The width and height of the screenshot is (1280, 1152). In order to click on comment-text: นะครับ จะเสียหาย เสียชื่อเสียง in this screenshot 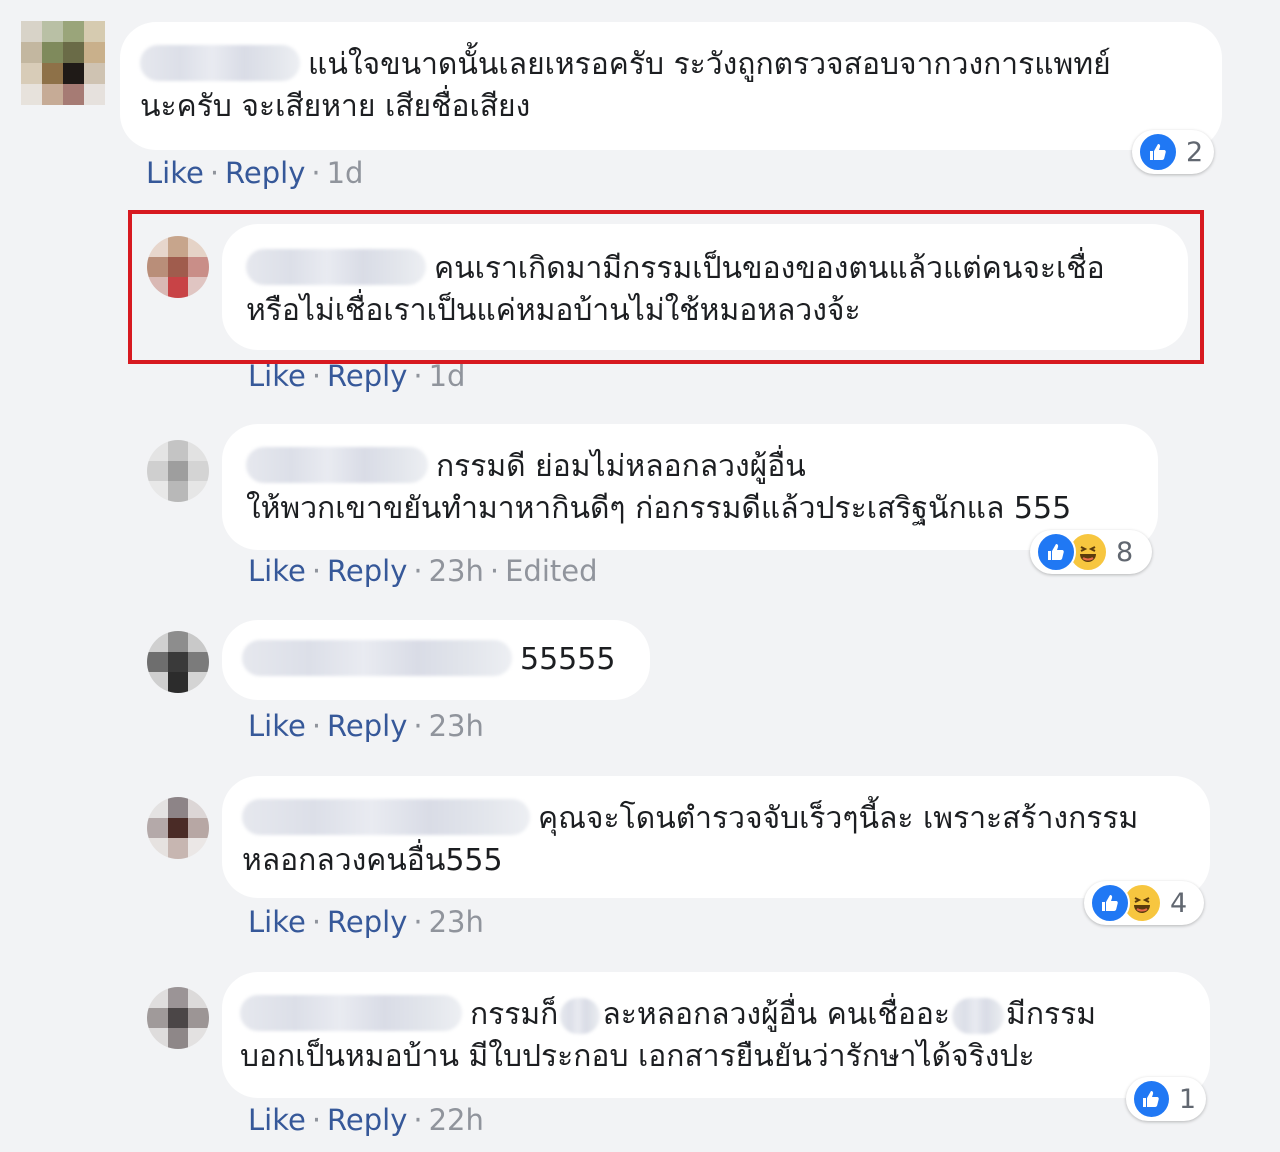, I will do `click(335, 106)`.